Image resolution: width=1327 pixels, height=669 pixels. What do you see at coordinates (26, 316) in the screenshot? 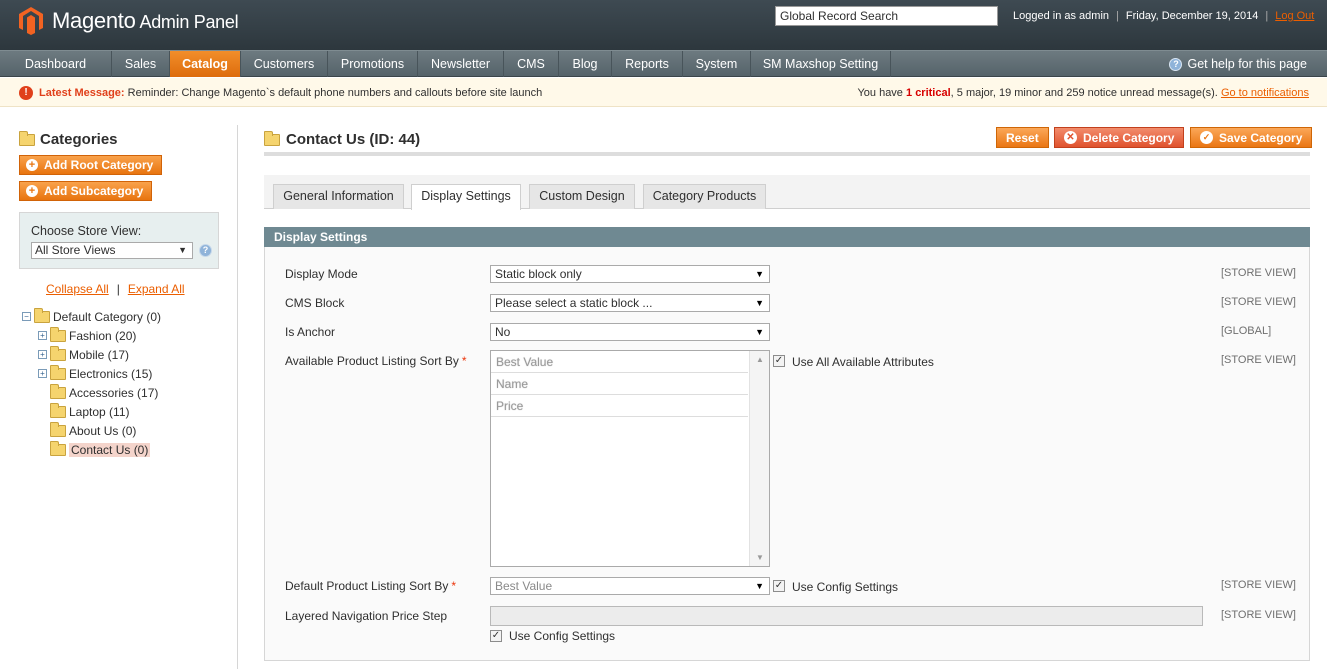
I see `collapse-toggle-icon: −` at bounding box center [26, 316].